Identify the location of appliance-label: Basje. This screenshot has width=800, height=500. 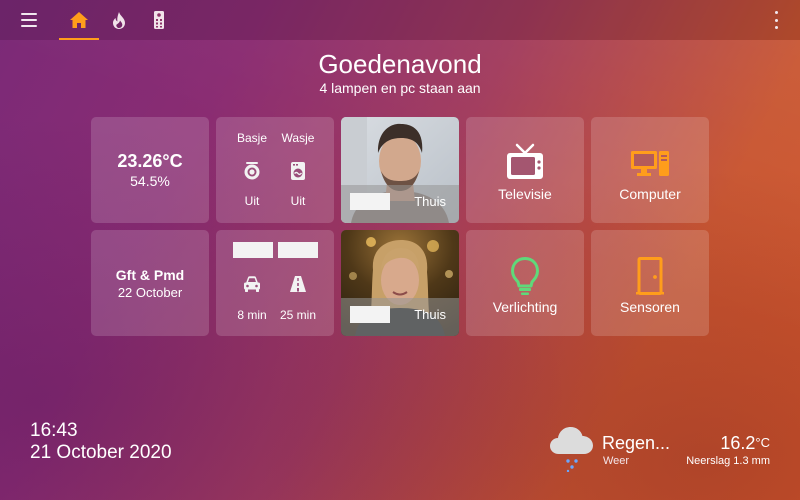
(252, 138).